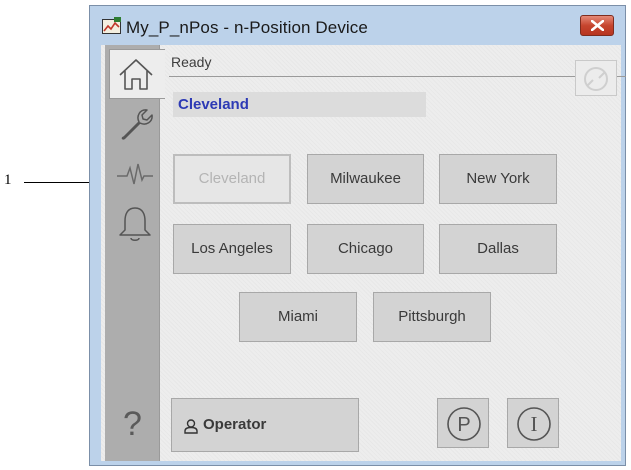 The image size is (631, 470). What do you see at coordinates (621, 76) in the screenshot?
I see `status-divider-right` at bounding box center [621, 76].